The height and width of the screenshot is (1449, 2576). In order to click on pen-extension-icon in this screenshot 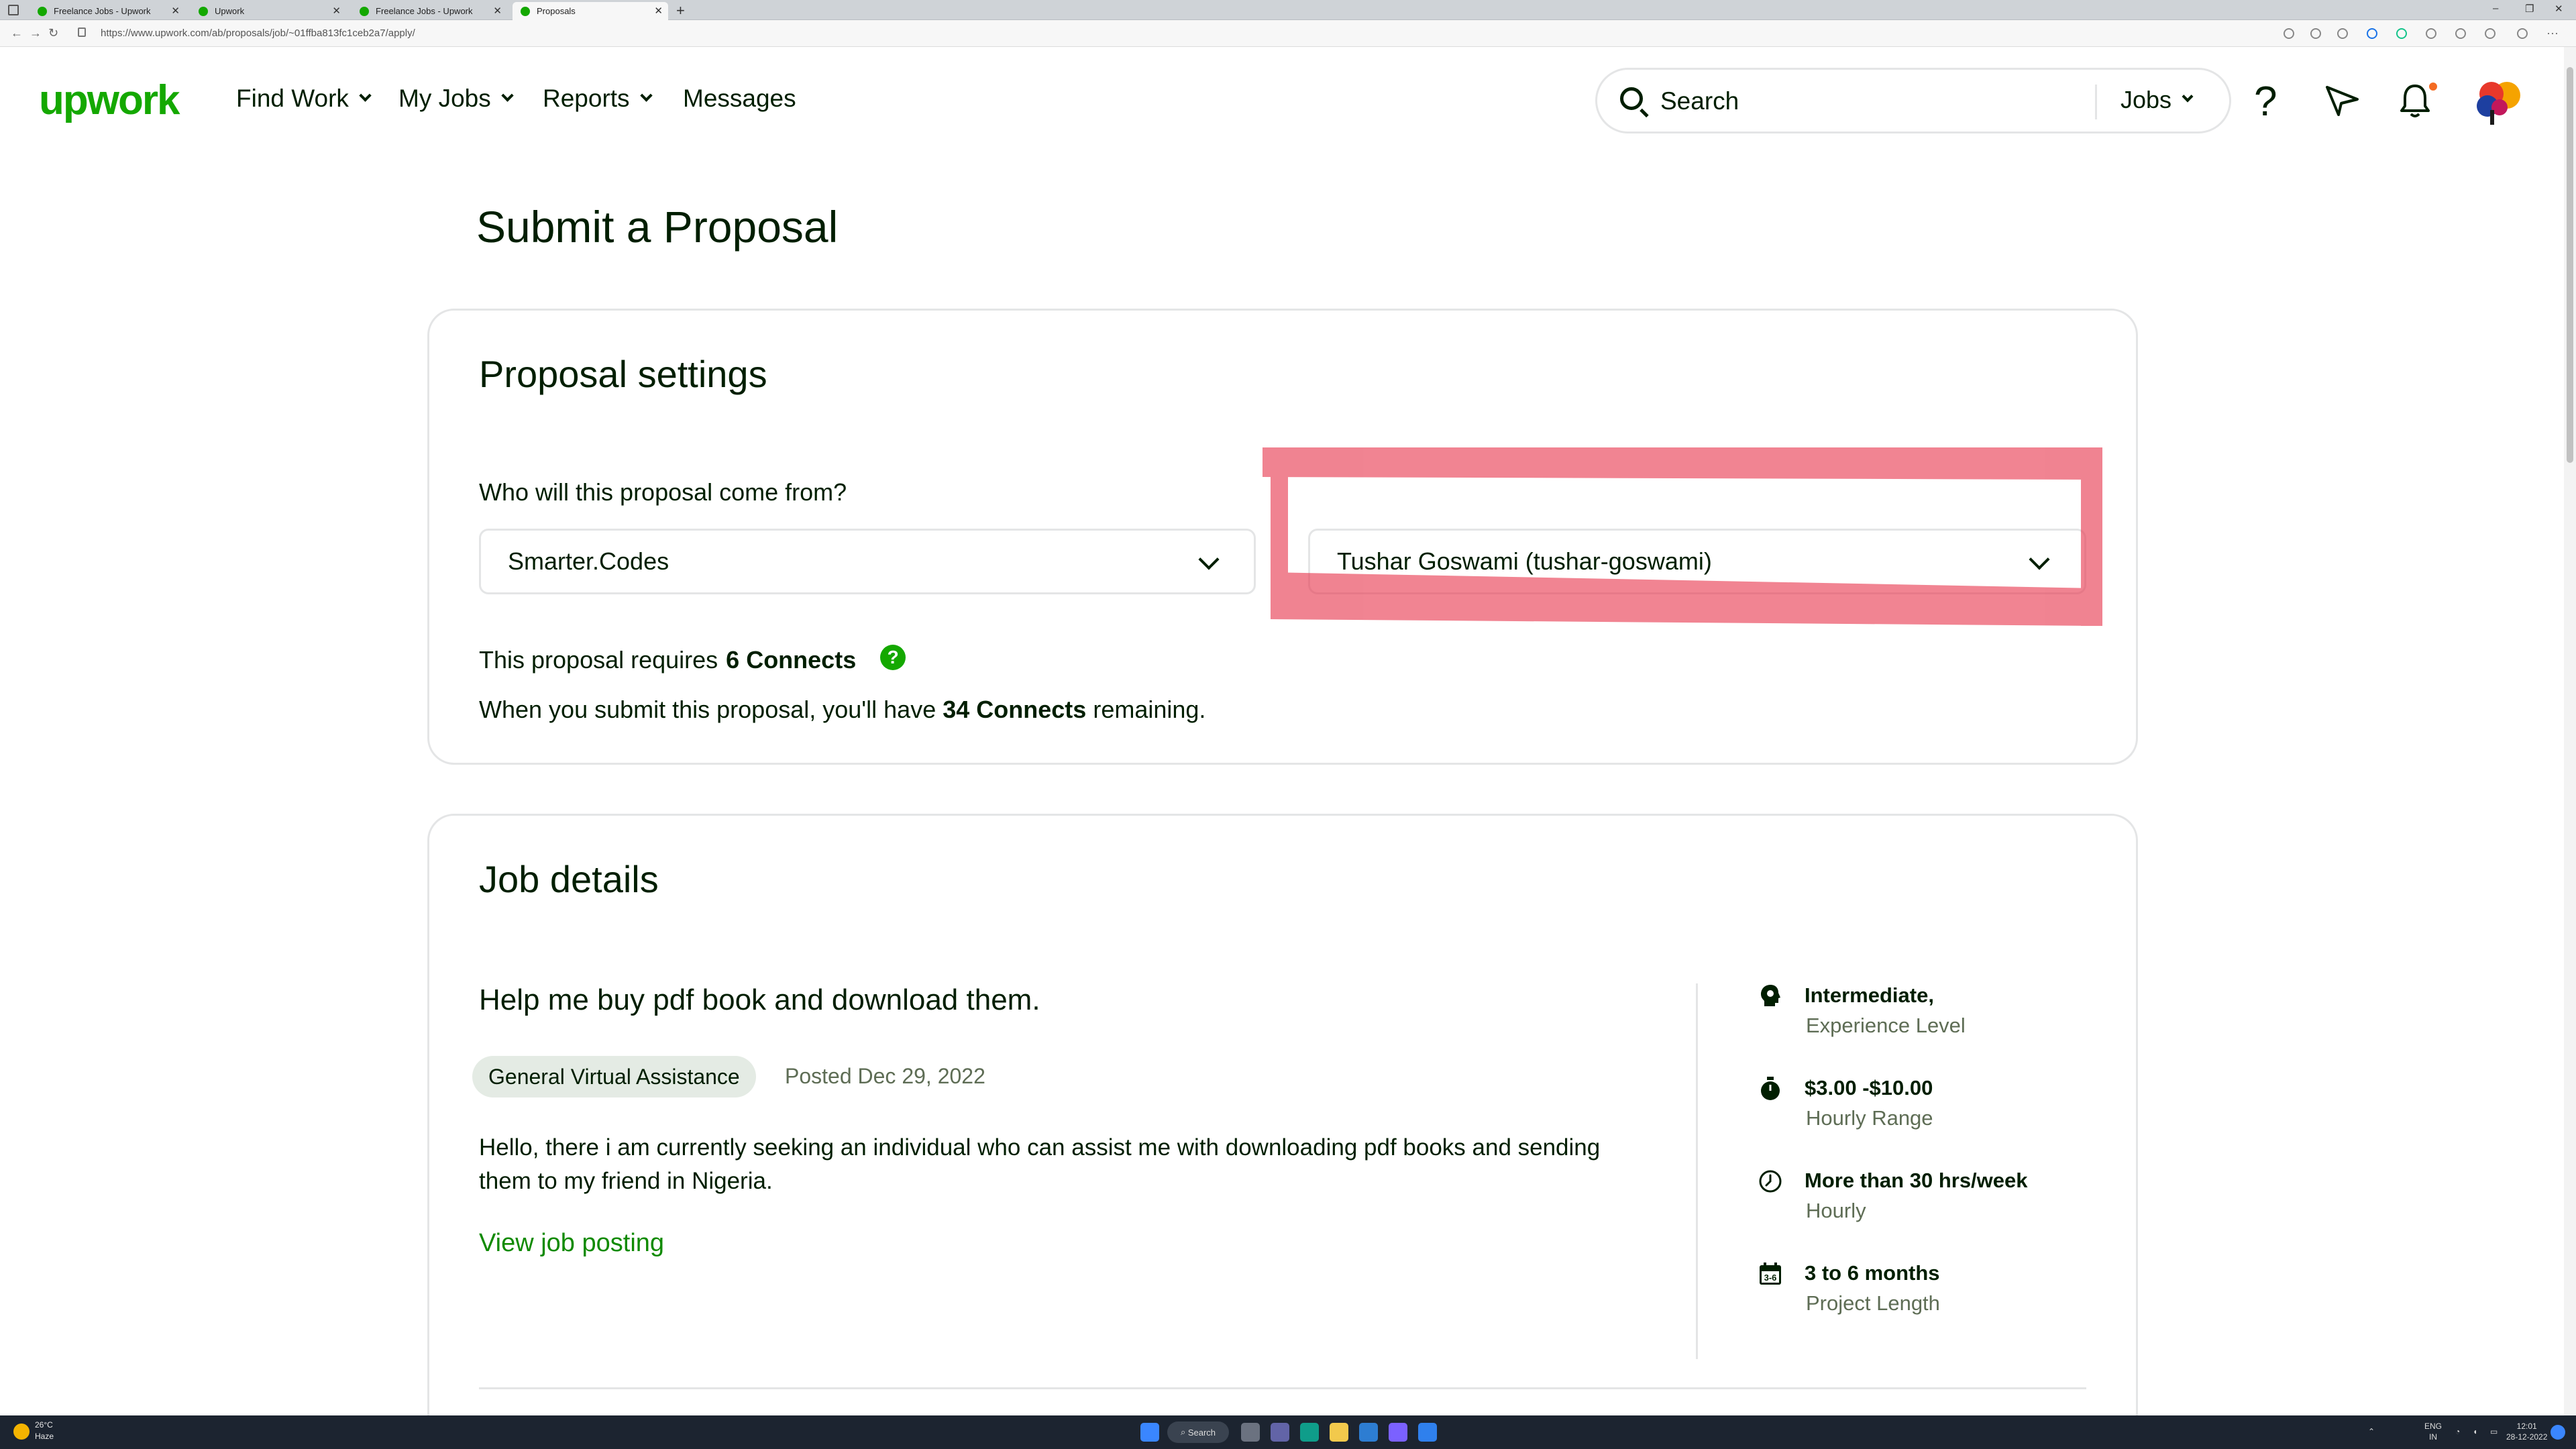, I will do `click(2372, 33)`.